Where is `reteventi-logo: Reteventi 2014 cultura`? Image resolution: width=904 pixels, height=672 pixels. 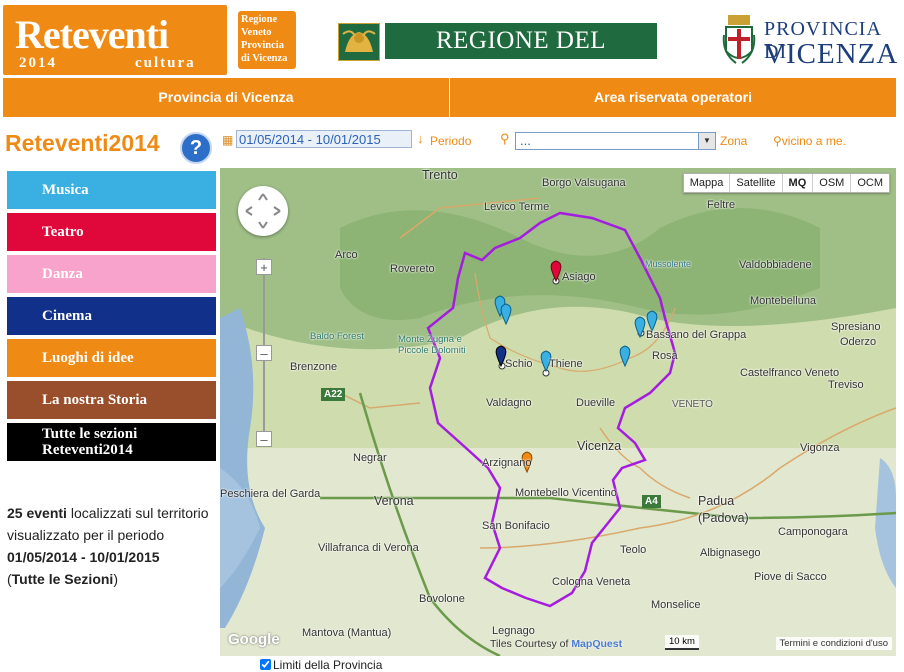
reteventi-logo: Reteventi 2014 cultura is located at coordinates (115, 40).